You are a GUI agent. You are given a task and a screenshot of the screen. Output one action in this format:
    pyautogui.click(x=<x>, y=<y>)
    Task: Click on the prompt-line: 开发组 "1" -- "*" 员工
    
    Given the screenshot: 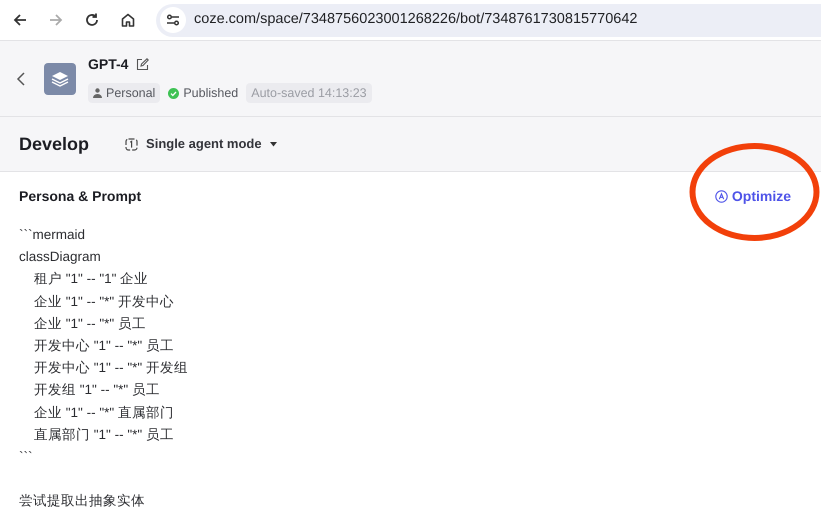 What is the action you would take?
    pyautogui.click(x=96, y=390)
    